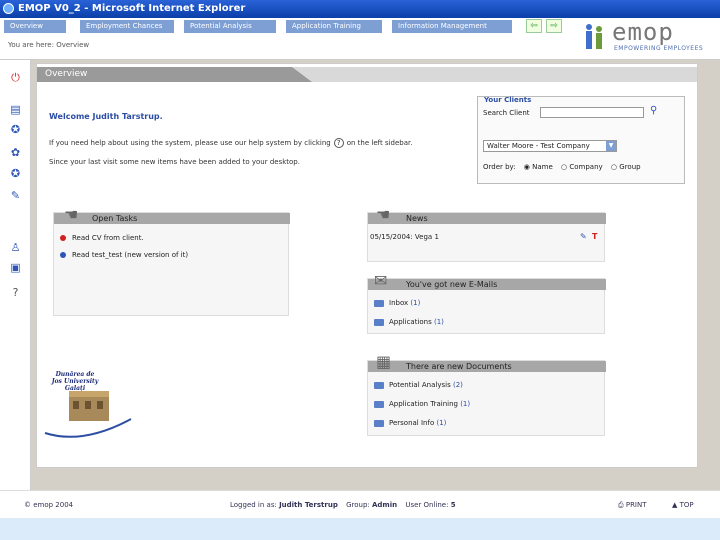  What do you see at coordinates (383, 214) in the screenshot?
I see `news-hand-icon: ☚` at bounding box center [383, 214].